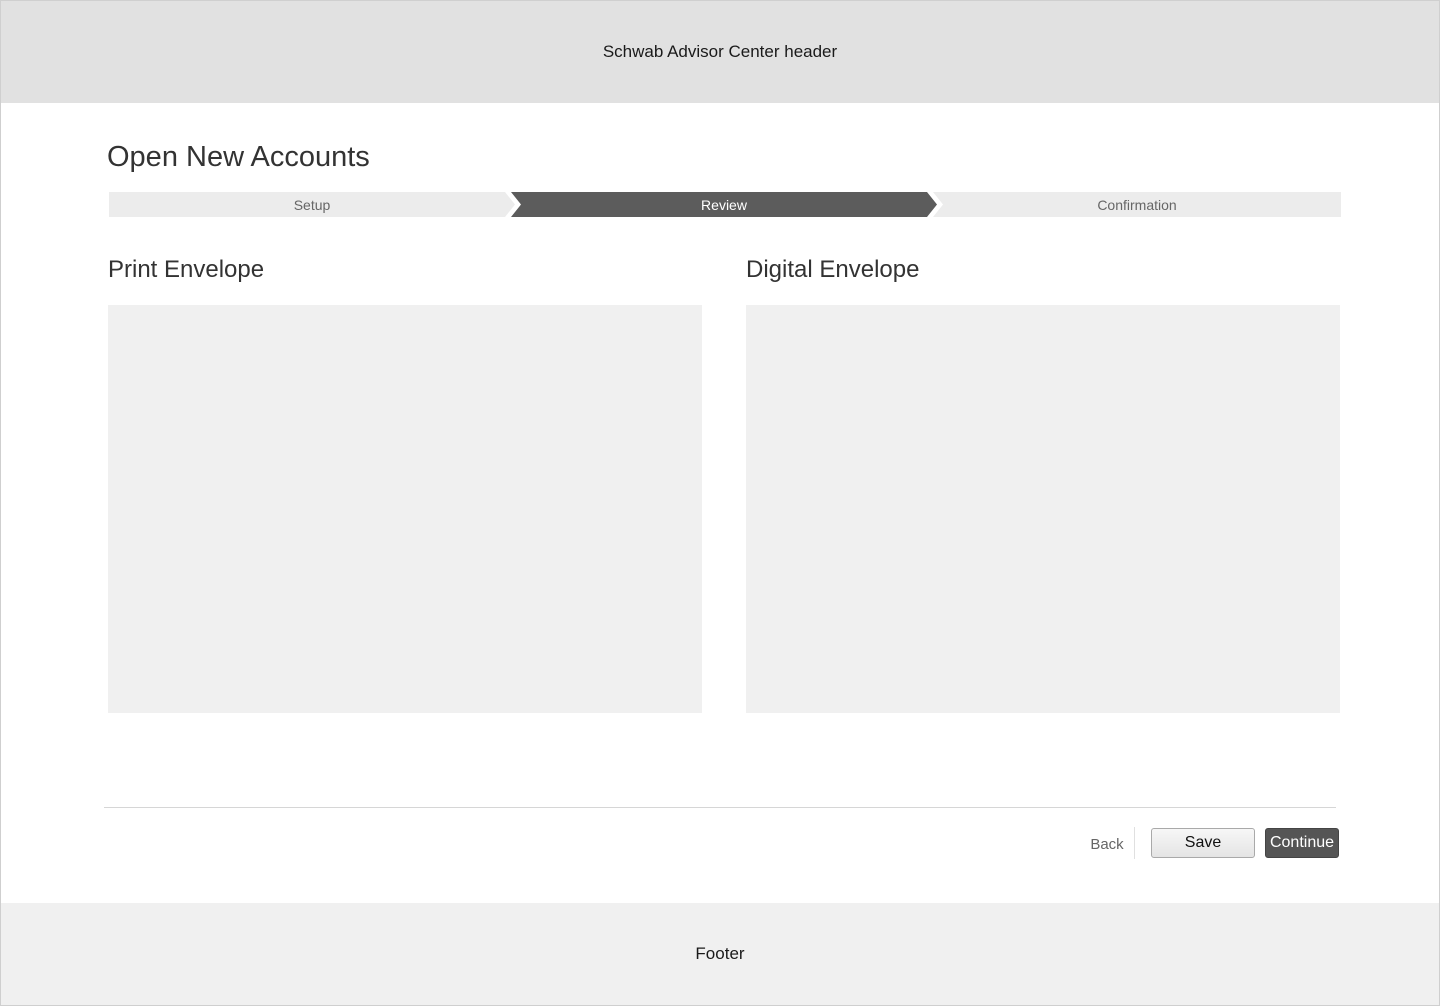 The width and height of the screenshot is (1440, 1006). Describe the element at coordinates (720, 807) in the screenshot. I see `actions-divider` at that location.